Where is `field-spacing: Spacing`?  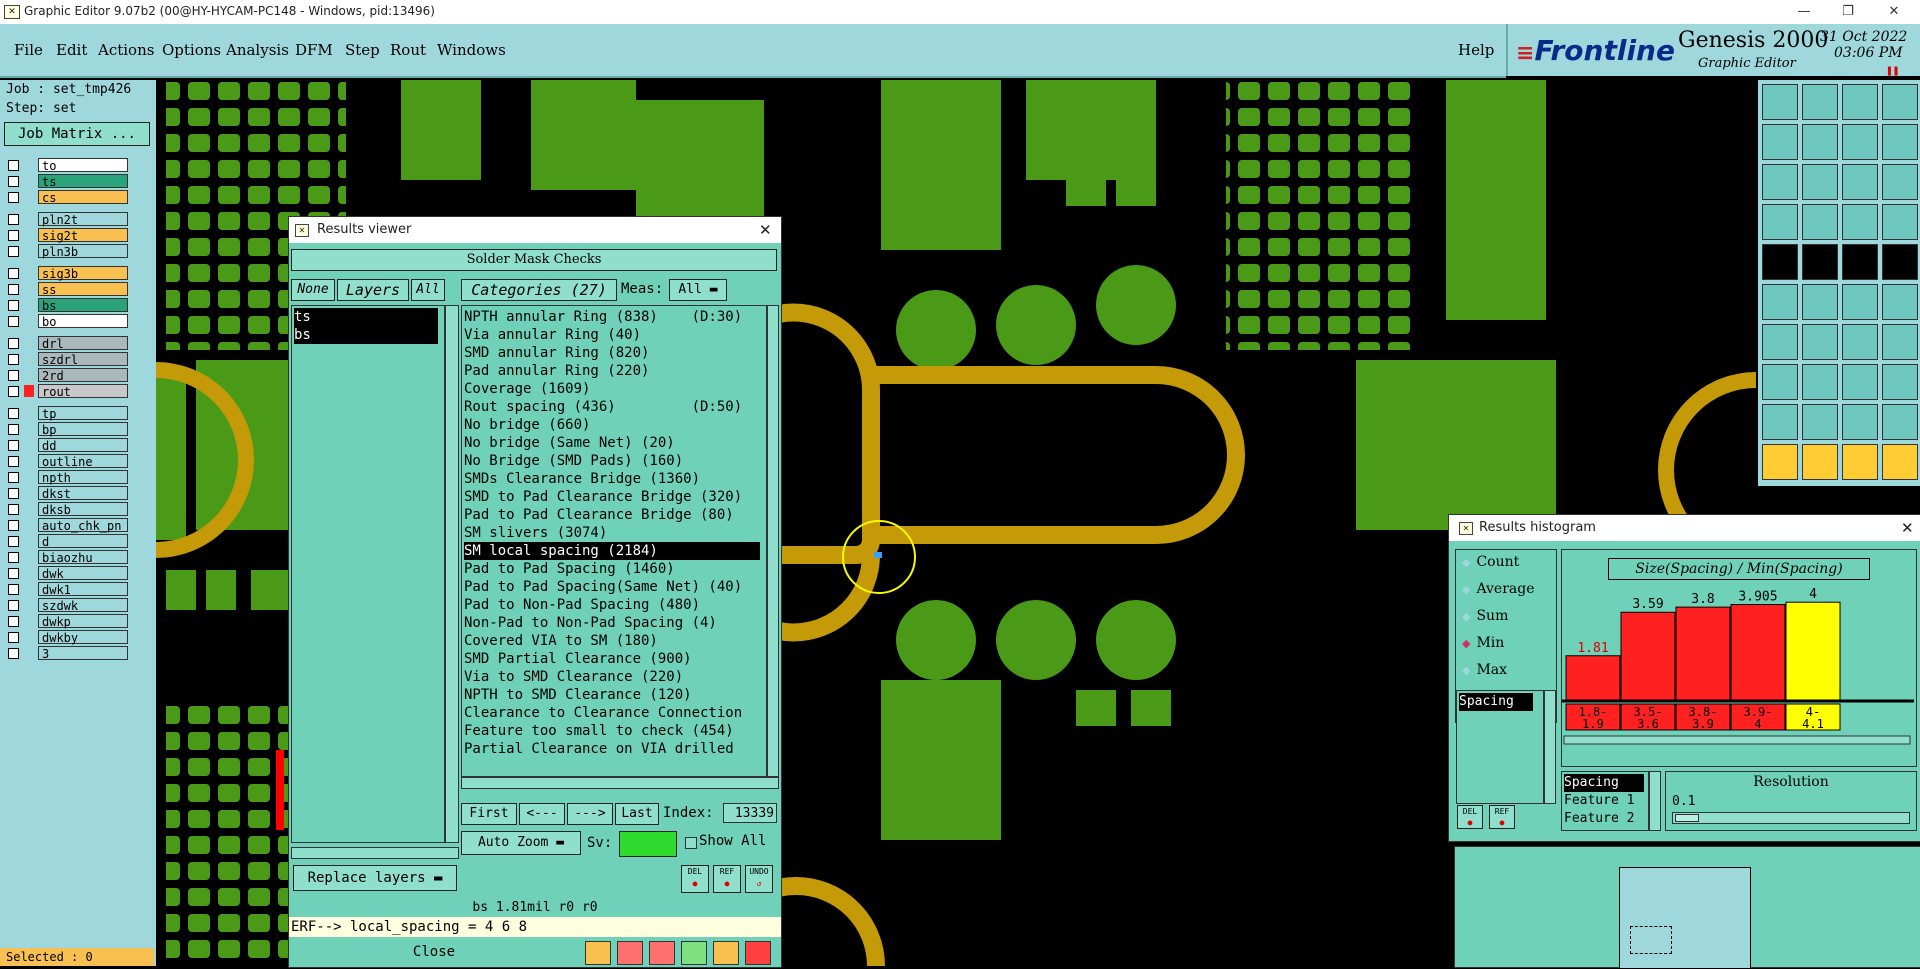 field-spacing: Spacing is located at coordinates (1496, 702).